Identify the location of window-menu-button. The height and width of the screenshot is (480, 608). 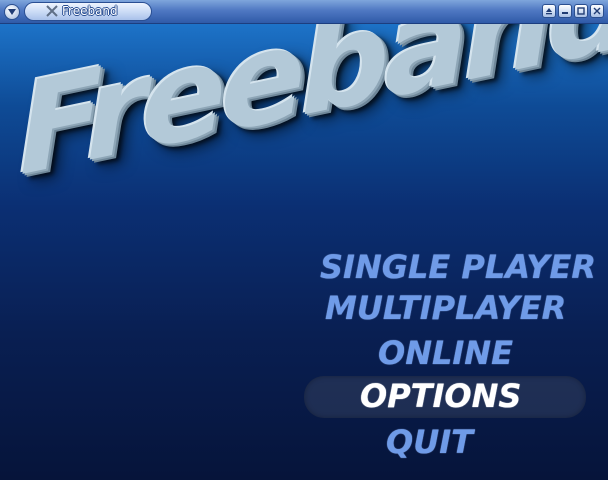
(12, 12).